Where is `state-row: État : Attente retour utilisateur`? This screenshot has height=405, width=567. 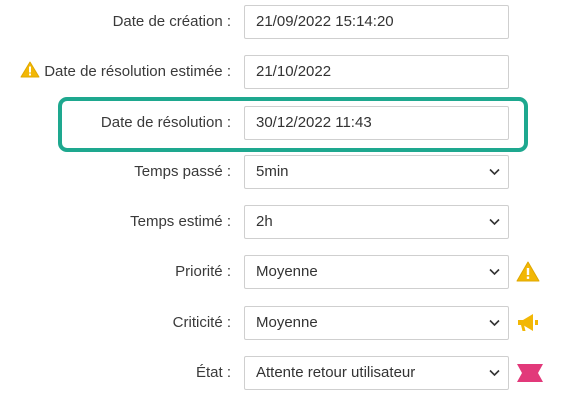
state-row: État : Attente retour utilisateur is located at coordinates (283, 373).